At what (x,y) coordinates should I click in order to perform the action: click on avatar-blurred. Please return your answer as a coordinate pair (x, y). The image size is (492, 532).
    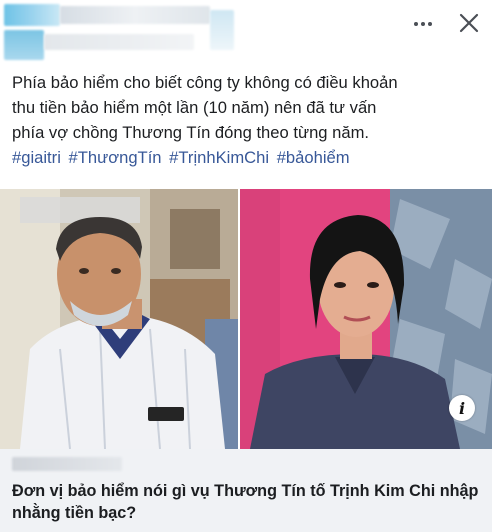
    Looking at the image, I should click on (32, 15).